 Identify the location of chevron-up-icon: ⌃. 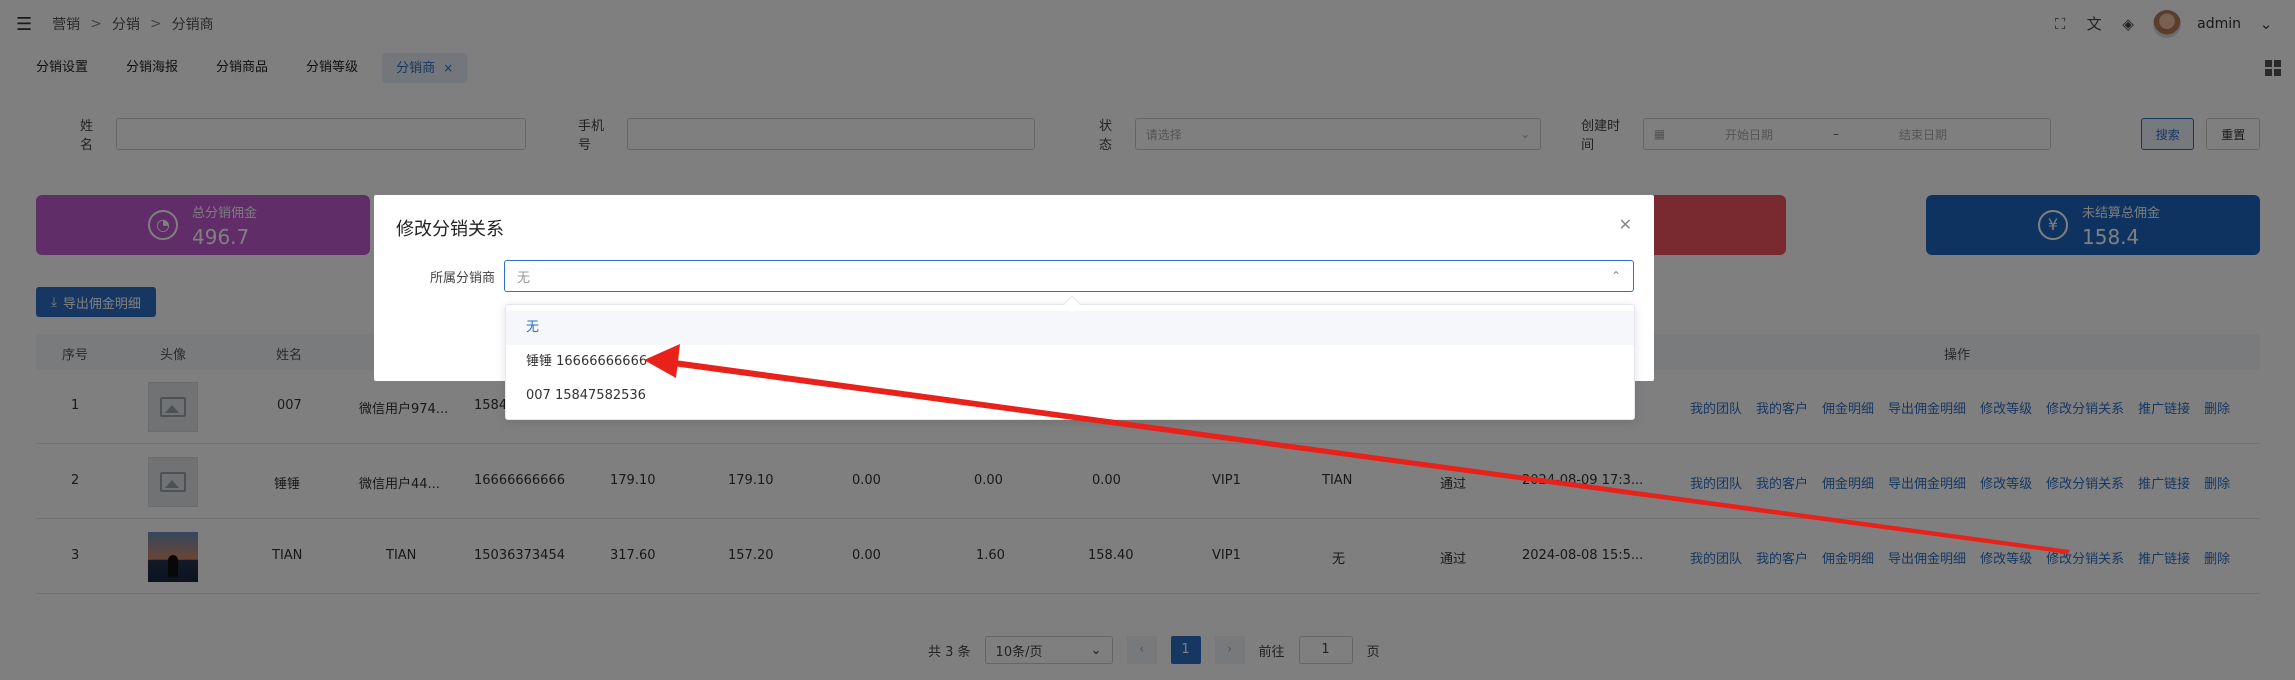
(1615, 276).